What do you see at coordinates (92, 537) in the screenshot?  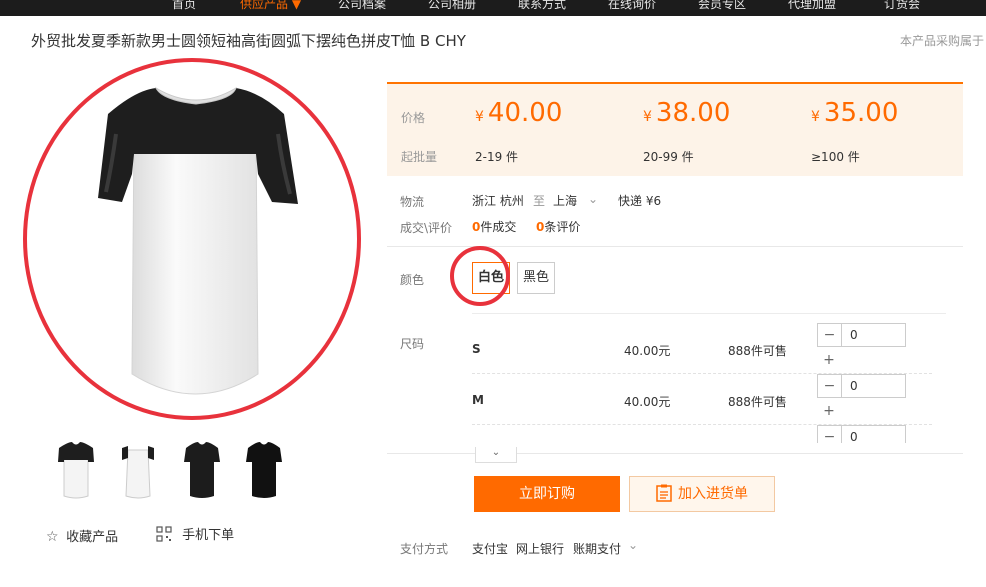 I see `favorite-label: 收藏产品` at bounding box center [92, 537].